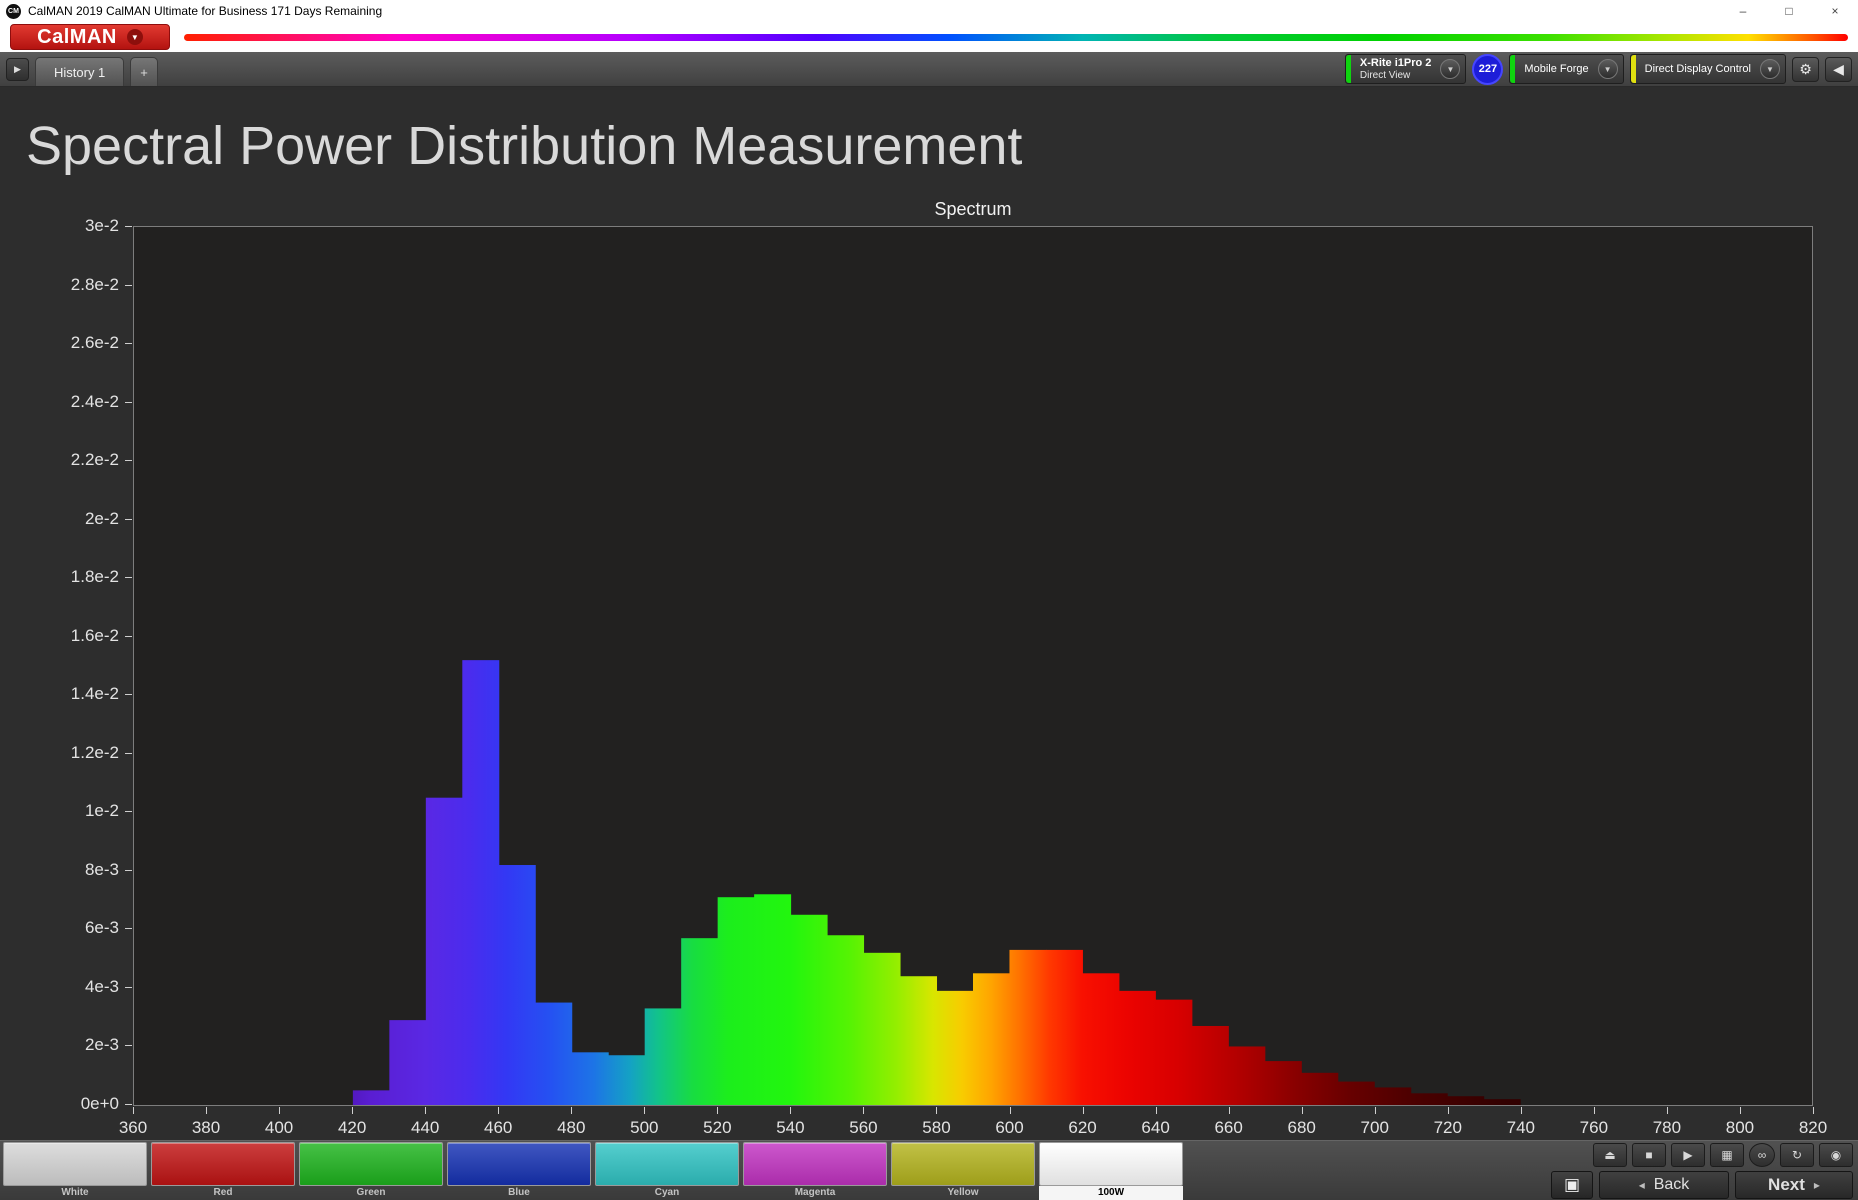  What do you see at coordinates (1385, 75) in the screenshot?
I see `meter-mode: Direct View` at bounding box center [1385, 75].